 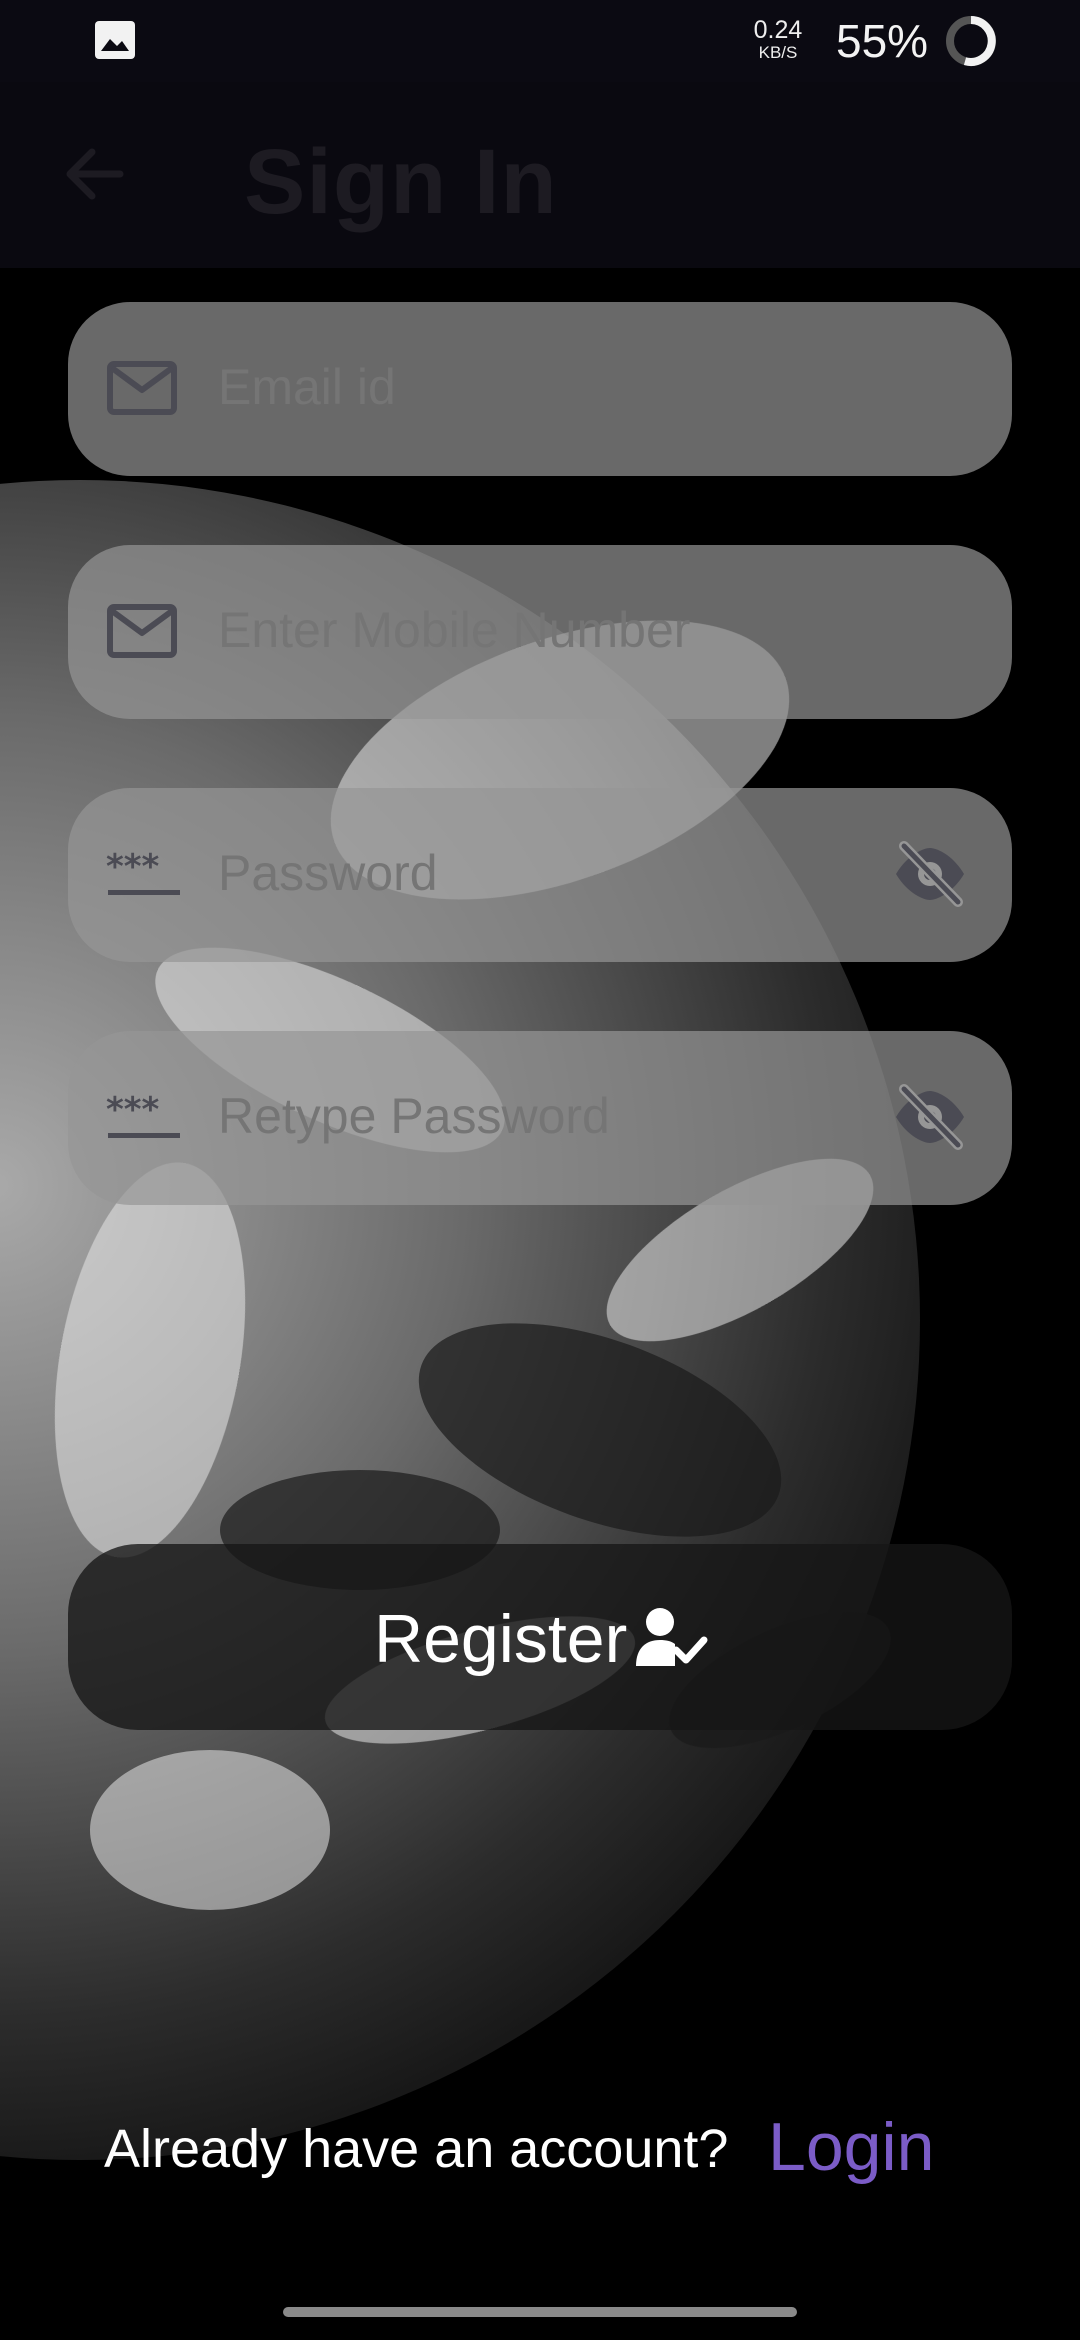 I want to click on app-bar: Sign In, so click(x=540, y=175).